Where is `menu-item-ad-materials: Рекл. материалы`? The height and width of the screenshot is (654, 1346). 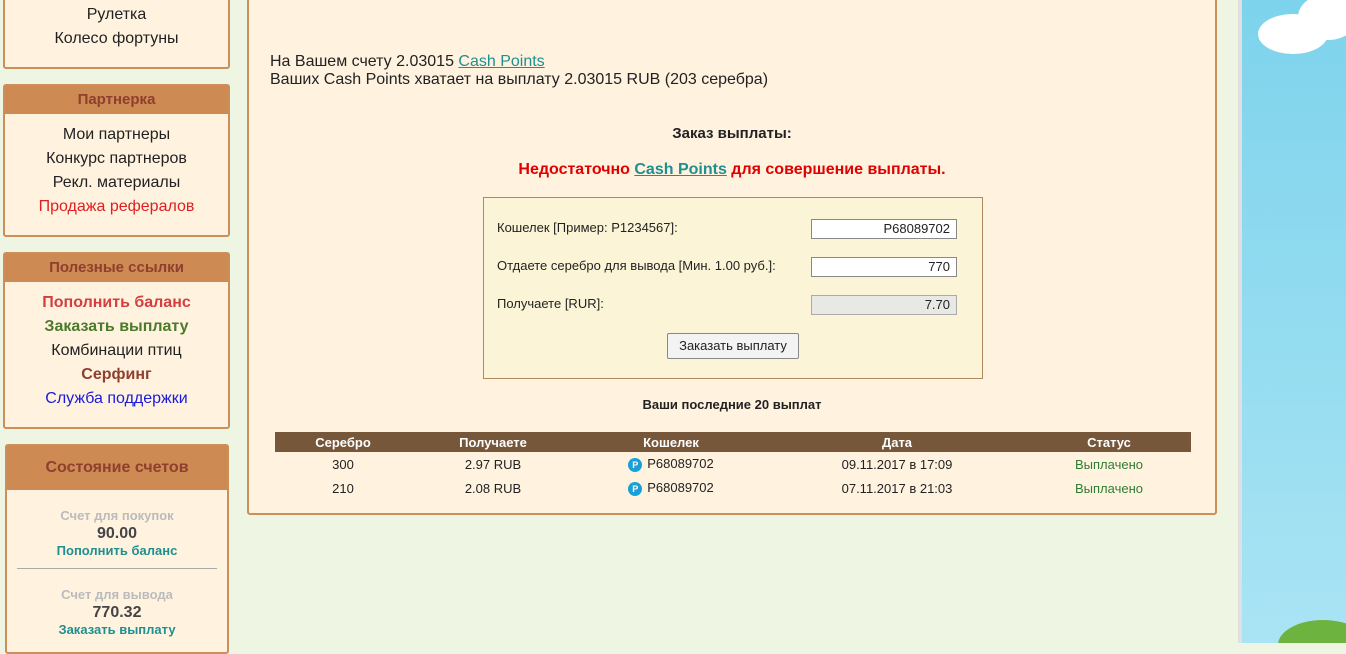
menu-item-ad-materials: Рекл. материалы is located at coordinates (116, 183).